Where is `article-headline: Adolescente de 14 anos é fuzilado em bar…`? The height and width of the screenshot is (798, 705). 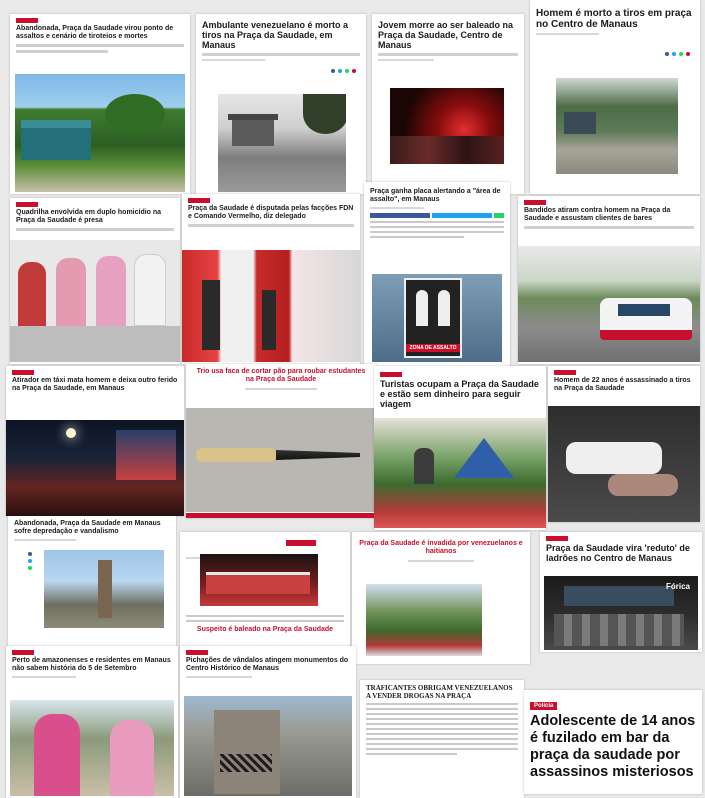
article-headline: Adolescente de 14 anos é fuzilado em bar… is located at coordinates (613, 747).